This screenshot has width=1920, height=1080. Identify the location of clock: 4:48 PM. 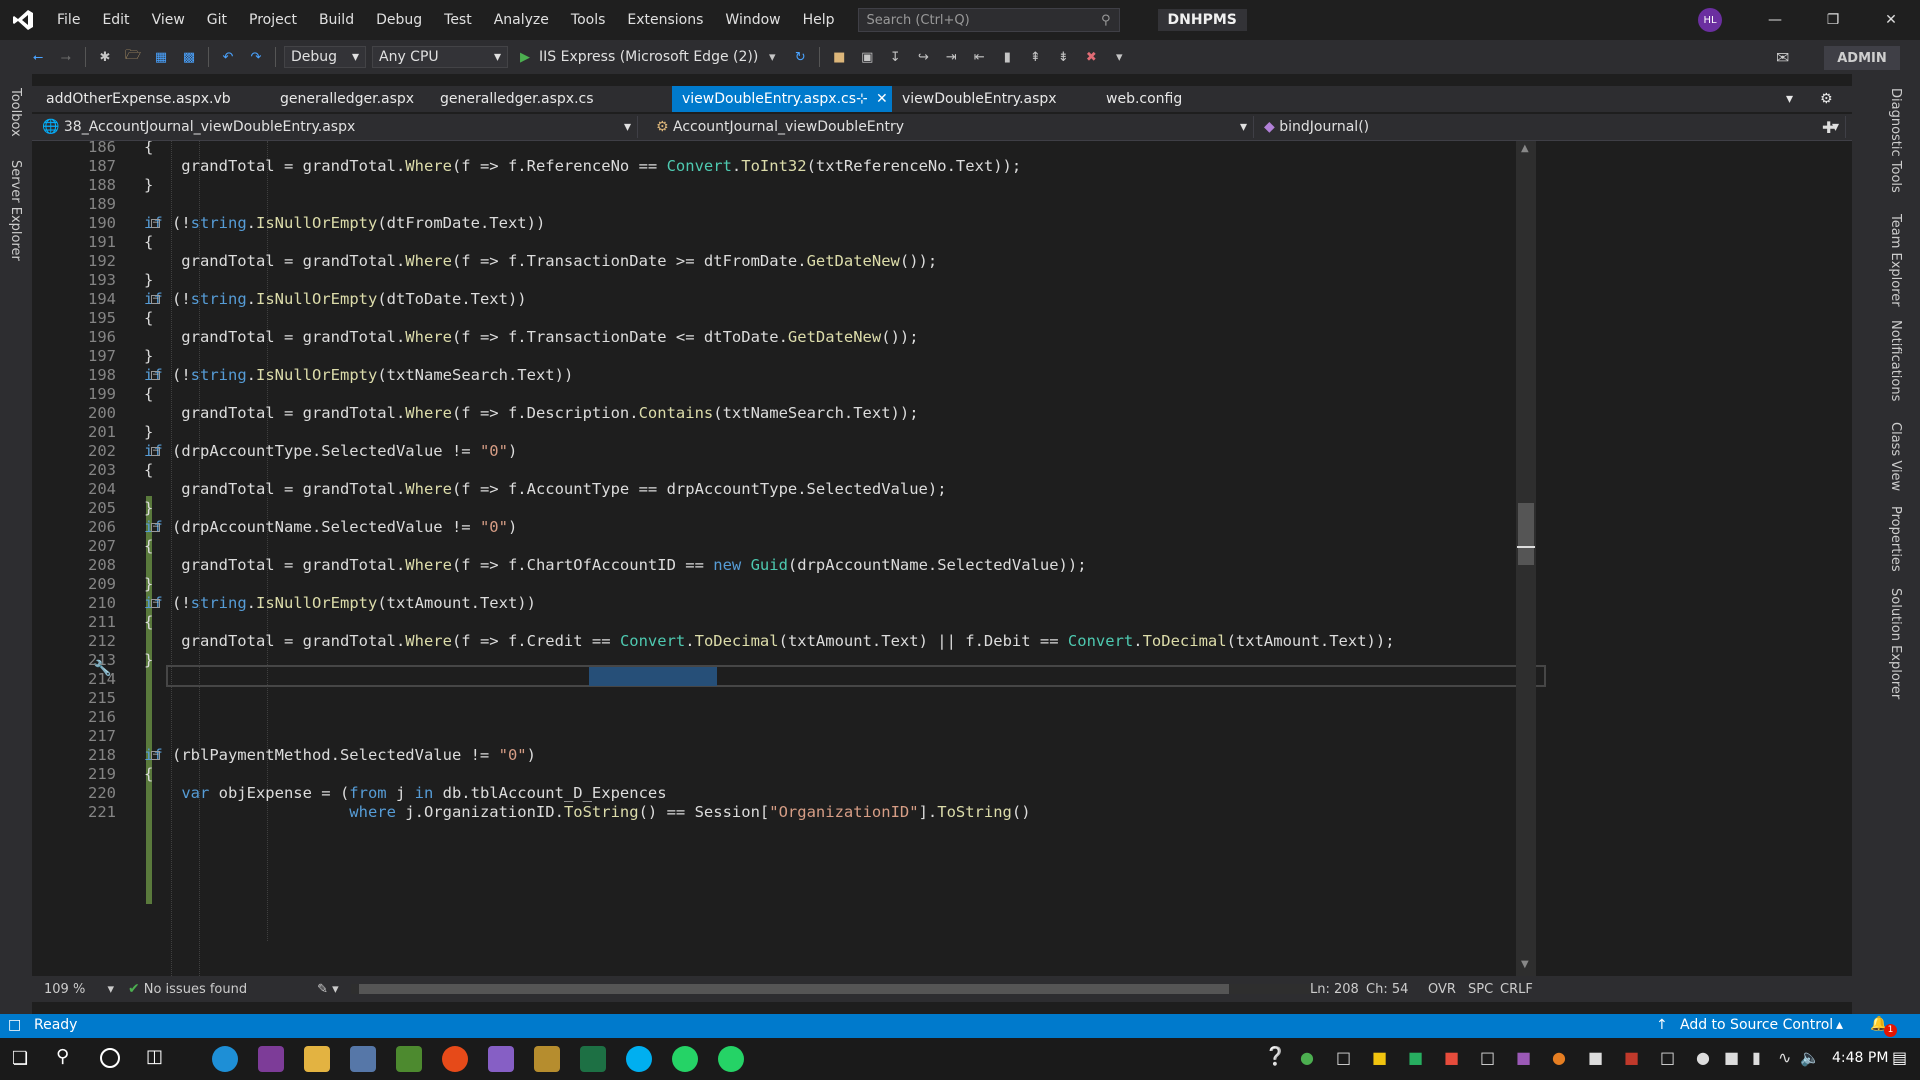
(1860, 1058).